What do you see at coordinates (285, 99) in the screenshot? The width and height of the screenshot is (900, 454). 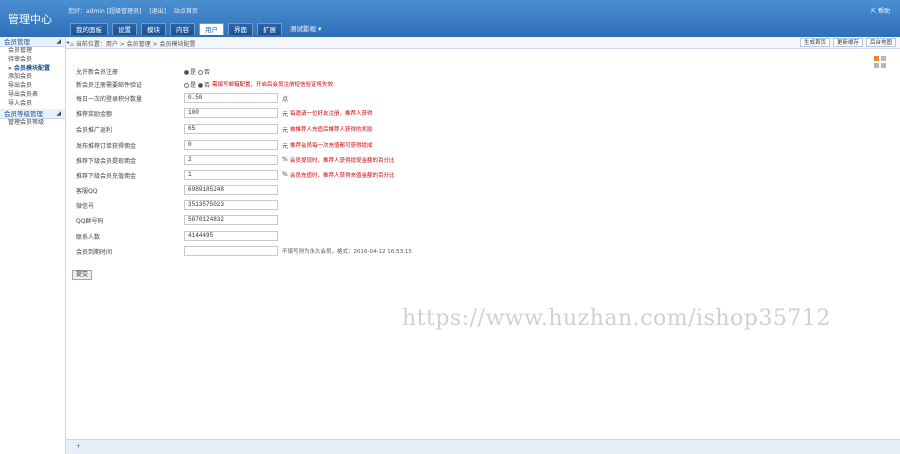 I see `unit-label: 点` at bounding box center [285, 99].